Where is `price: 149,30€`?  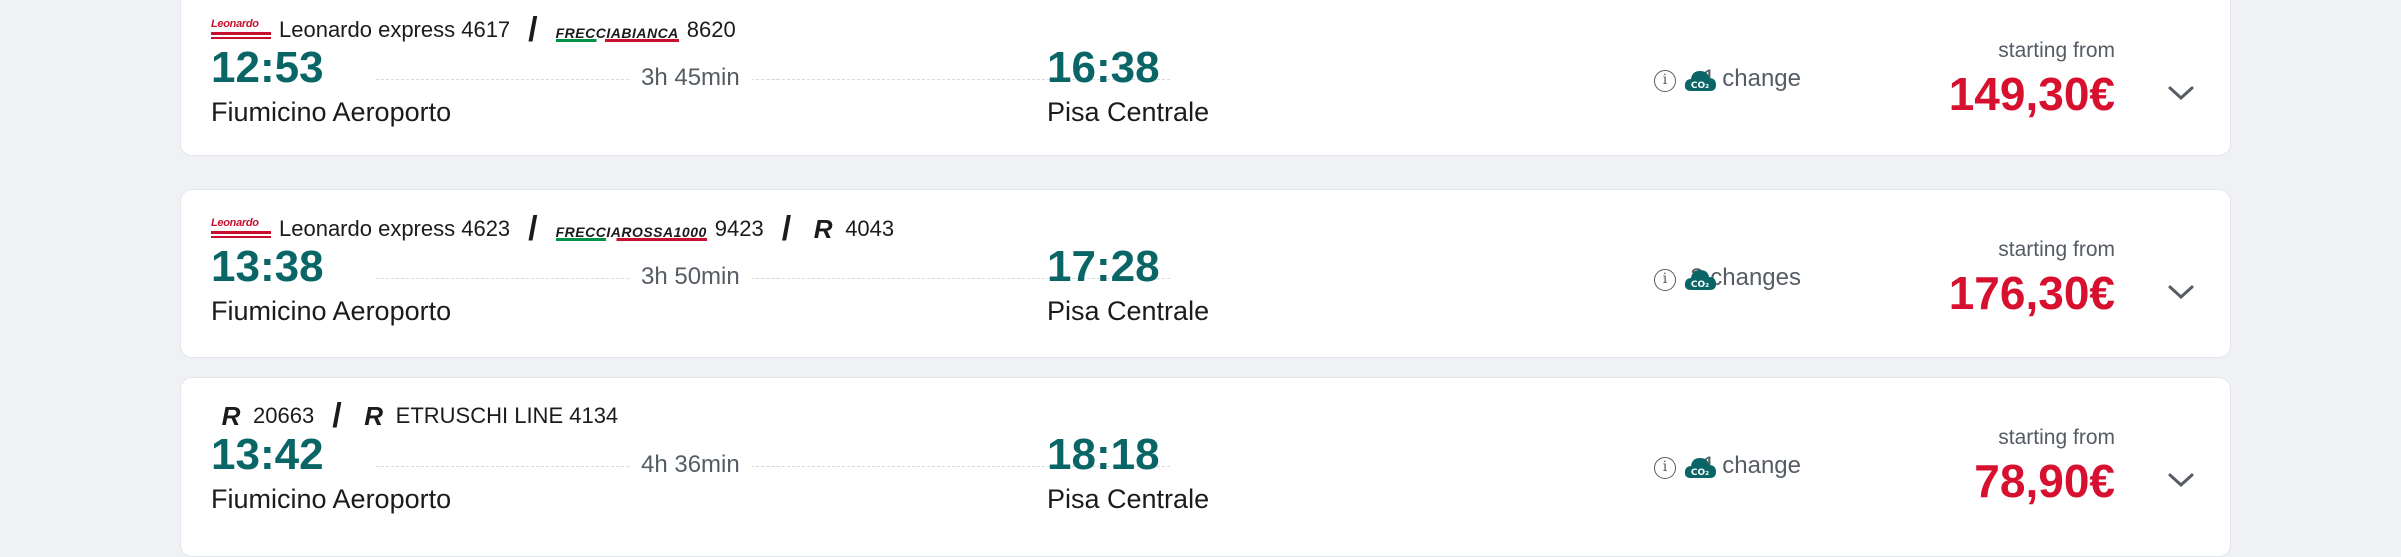
price: 149,30€ is located at coordinates (2031, 94).